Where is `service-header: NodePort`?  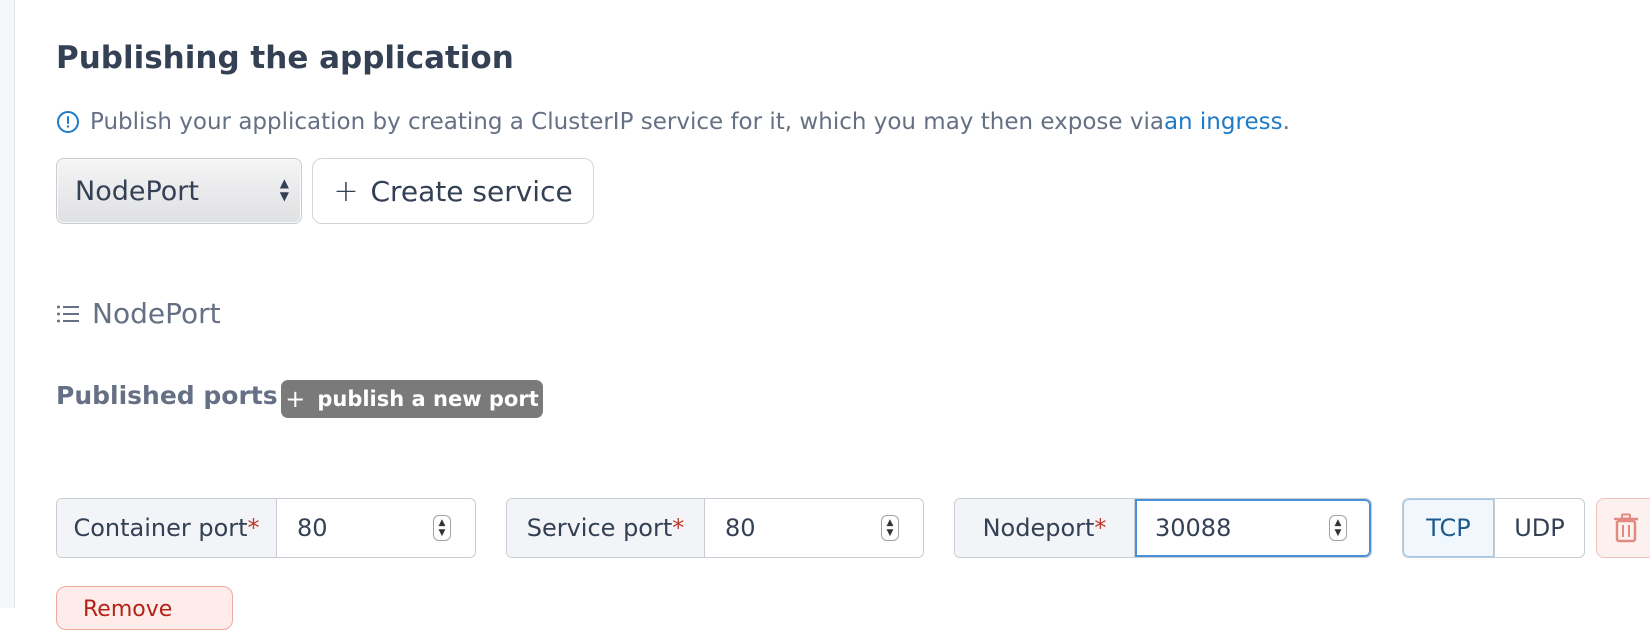
service-header: NodePort is located at coordinates (138, 313).